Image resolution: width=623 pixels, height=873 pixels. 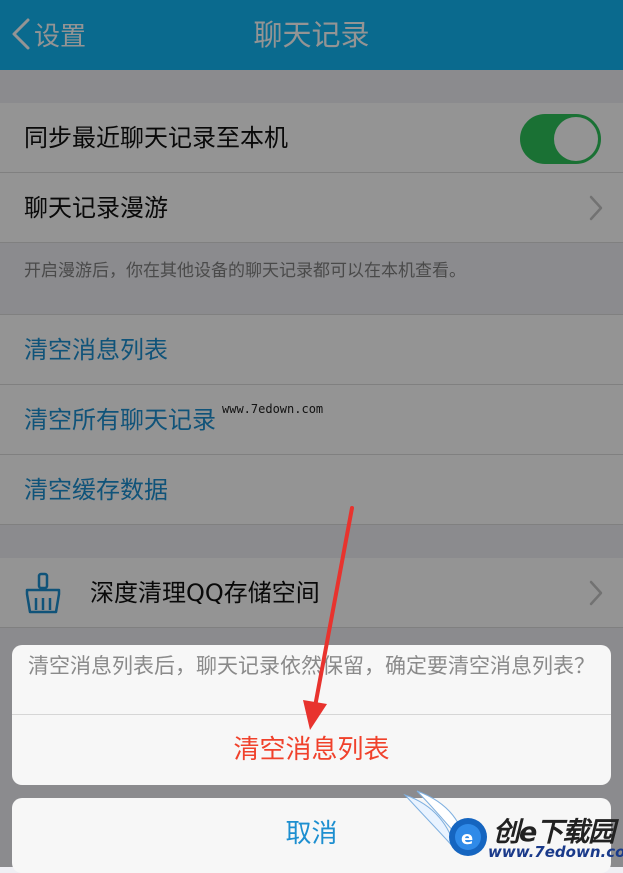 I want to click on svg-text: e, so click(x=467, y=838).